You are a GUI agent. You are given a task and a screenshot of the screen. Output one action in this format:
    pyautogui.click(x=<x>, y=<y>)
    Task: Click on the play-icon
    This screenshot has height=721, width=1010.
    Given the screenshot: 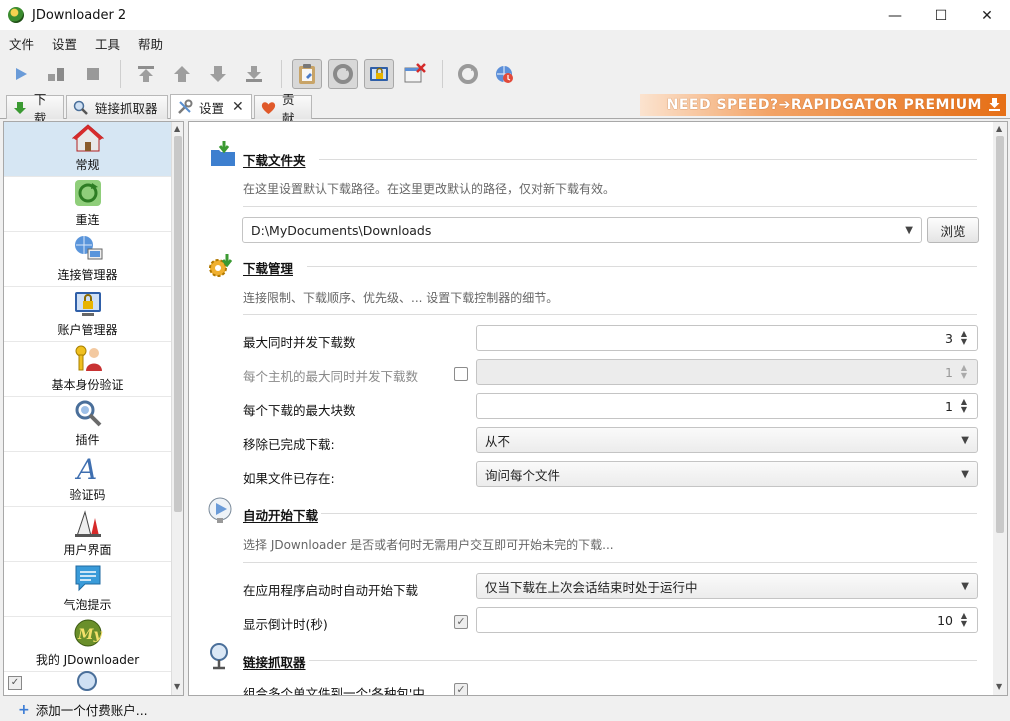 What is the action you would take?
    pyautogui.click(x=21, y=74)
    